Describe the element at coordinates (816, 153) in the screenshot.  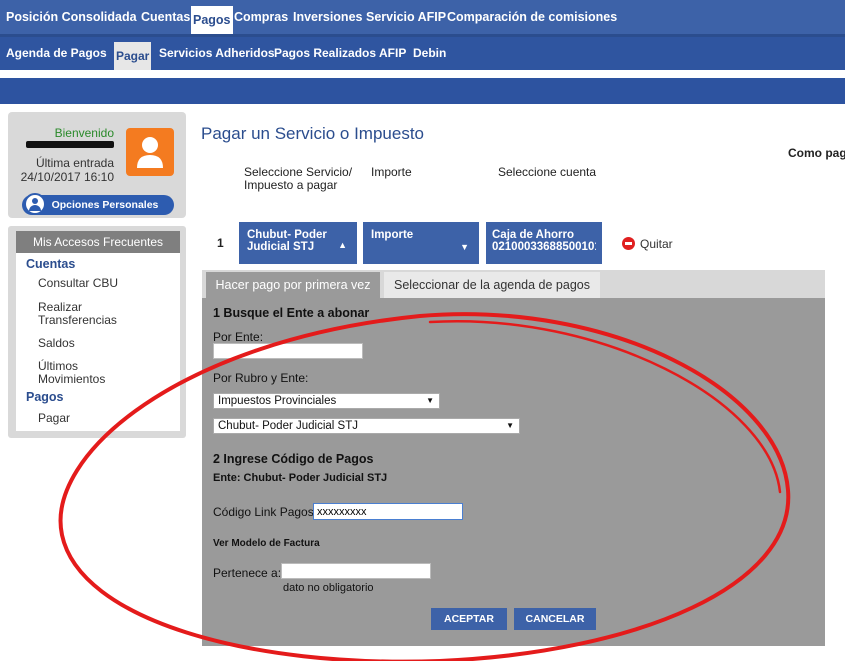
I see `how-to-pay-link: Como paga` at that location.